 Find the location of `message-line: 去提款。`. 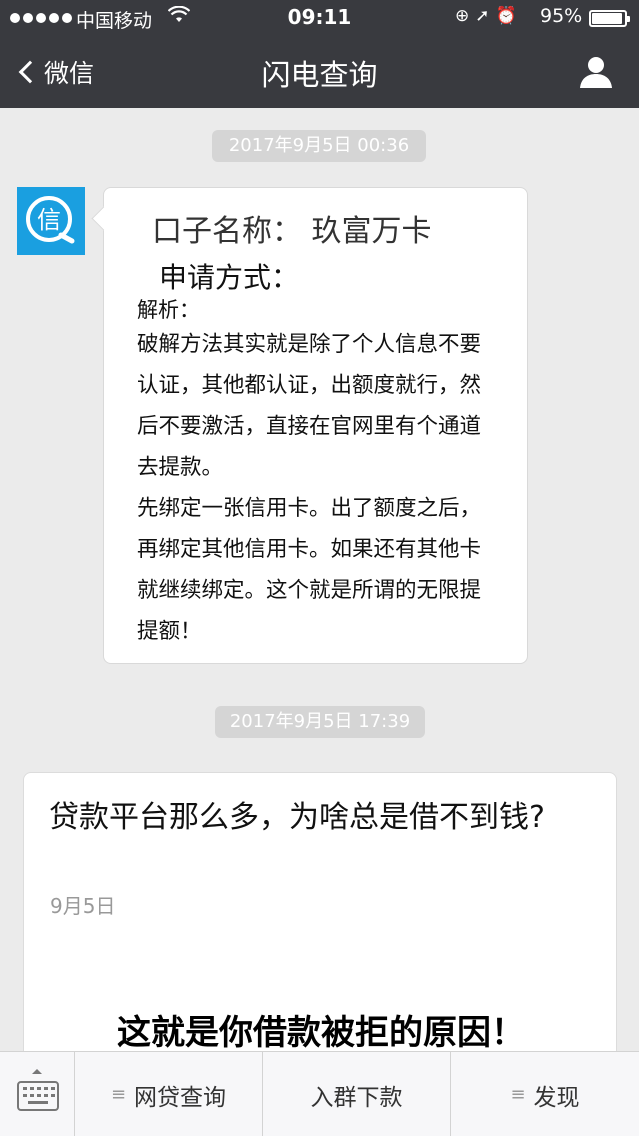

message-line: 去提款。 is located at coordinates (180, 467).